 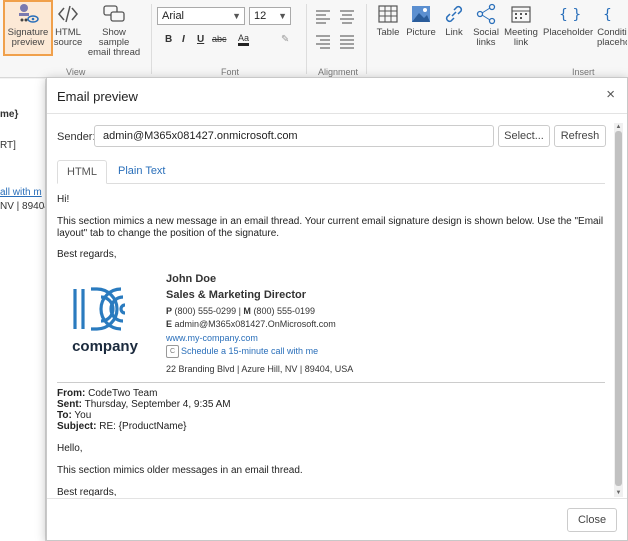 I want to click on link-button: Link, so click(x=454, y=20).